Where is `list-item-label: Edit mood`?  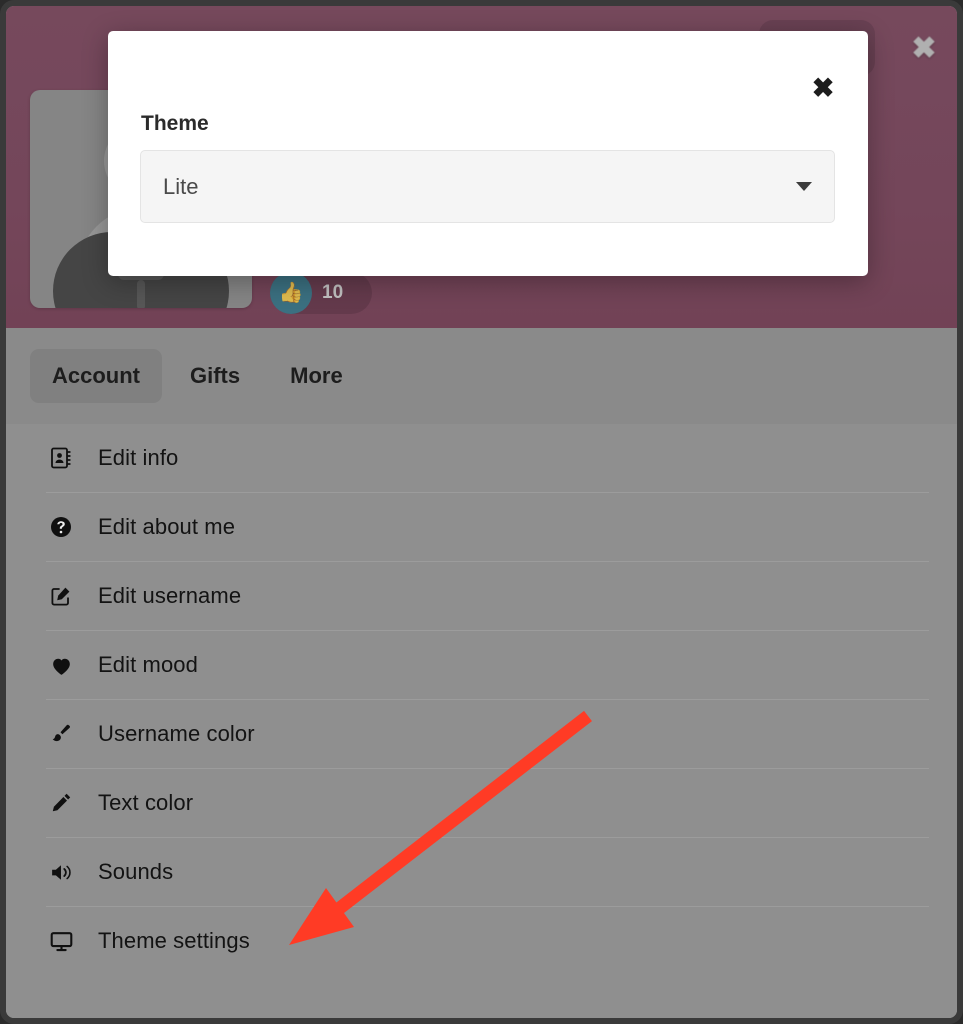 list-item-label: Edit mood is located at coordinates (148, 664).